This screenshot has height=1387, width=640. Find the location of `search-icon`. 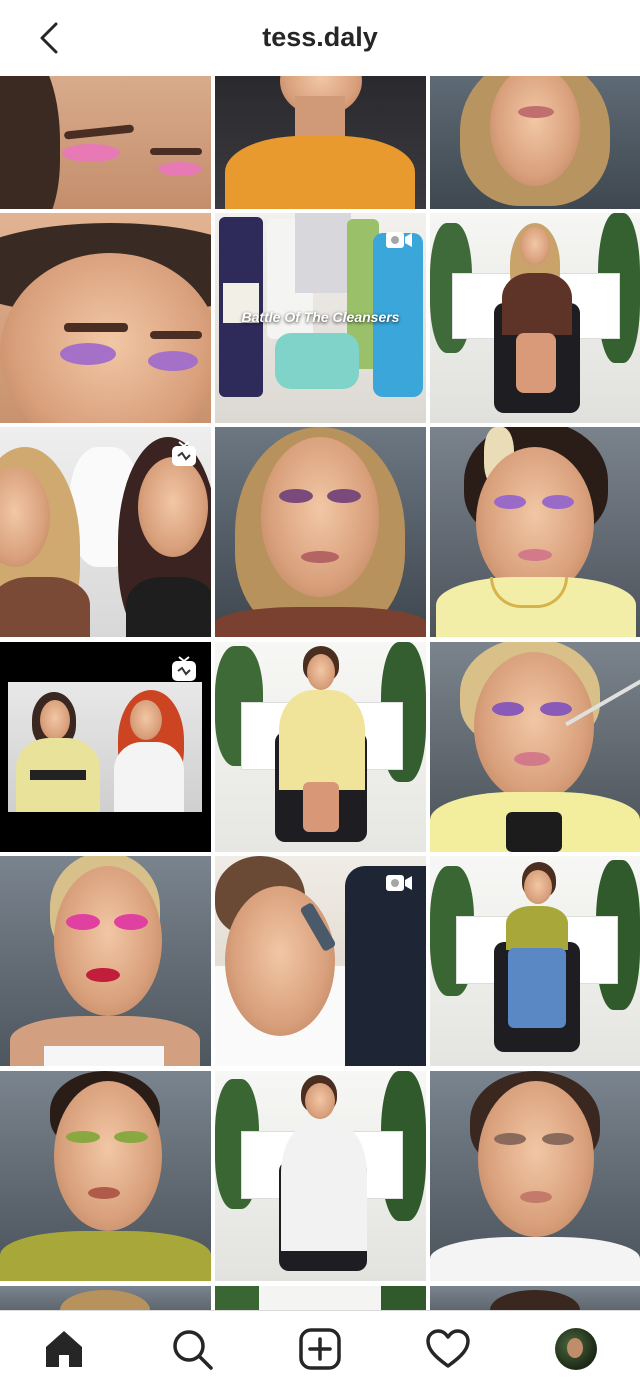

search-icon is located at coordinates (193, 1350).